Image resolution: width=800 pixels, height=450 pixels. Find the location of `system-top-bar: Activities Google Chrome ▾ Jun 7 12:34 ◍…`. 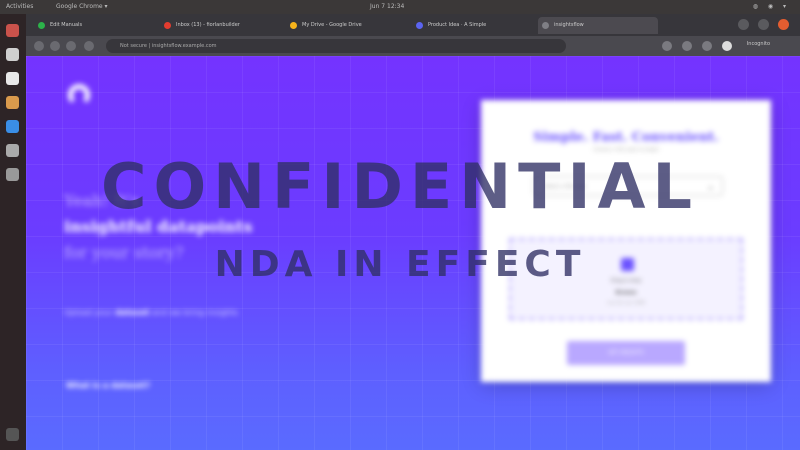

system-top-bar: Activities Google Chrome ▾ Jun 7 12:34 ◍… is located at coordinates (400, 7).